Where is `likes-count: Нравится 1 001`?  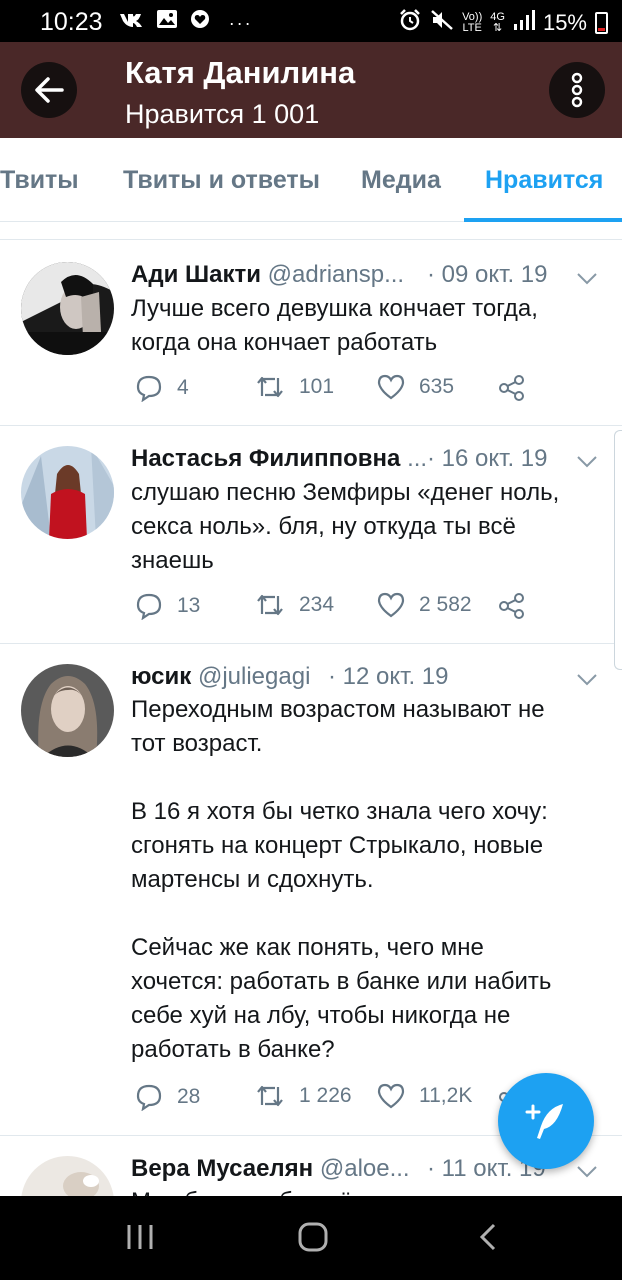
likes-count: Нравится 1 001 is located at coordinates (222, 114).